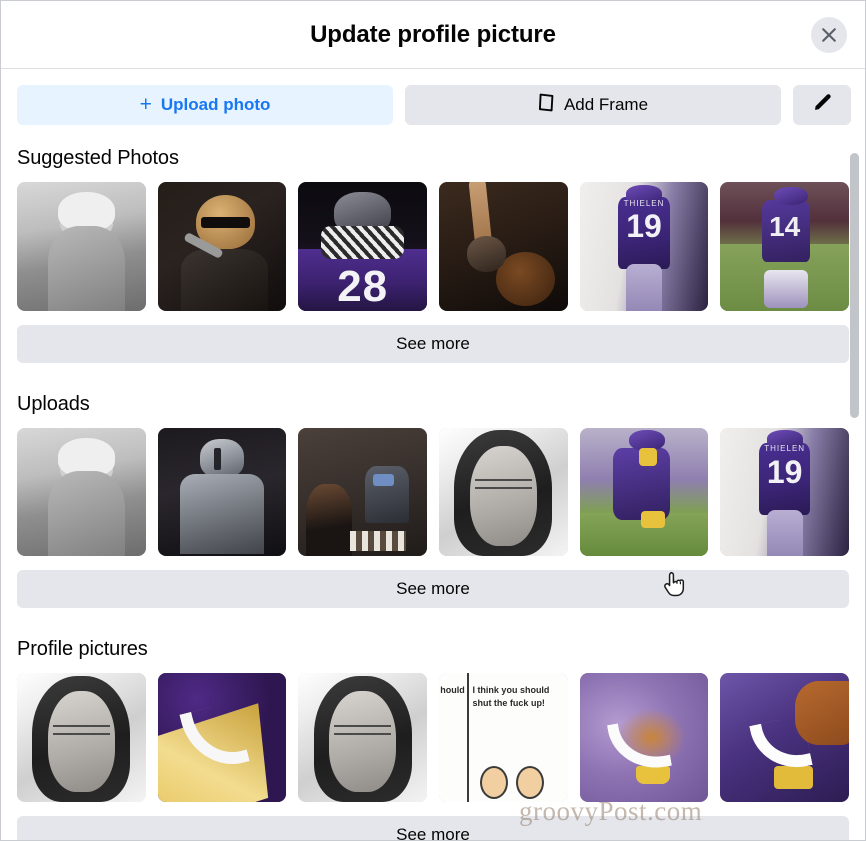 Image resolution: width=866 pixels, height=841 pixels. I want to click on photo-grid-suggested: 28 THIELEN 19 14, so click(433, 246).